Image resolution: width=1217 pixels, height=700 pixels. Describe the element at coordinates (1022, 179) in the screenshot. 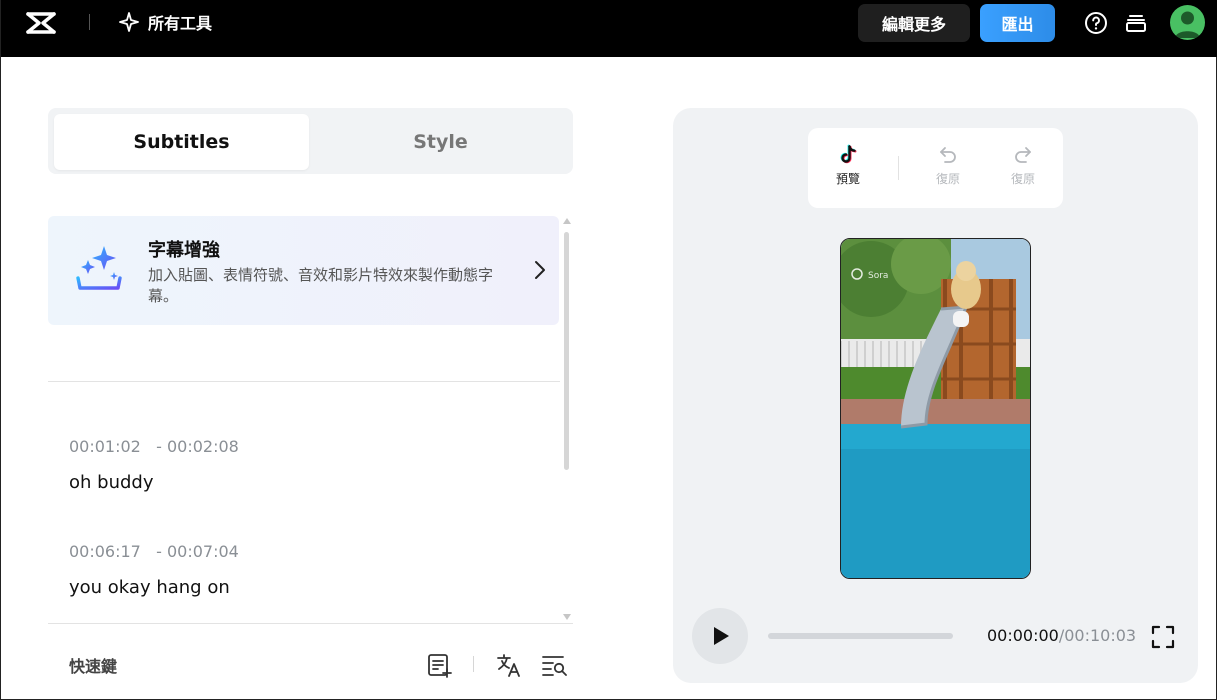

I see `redo-label: 復原` at that location.